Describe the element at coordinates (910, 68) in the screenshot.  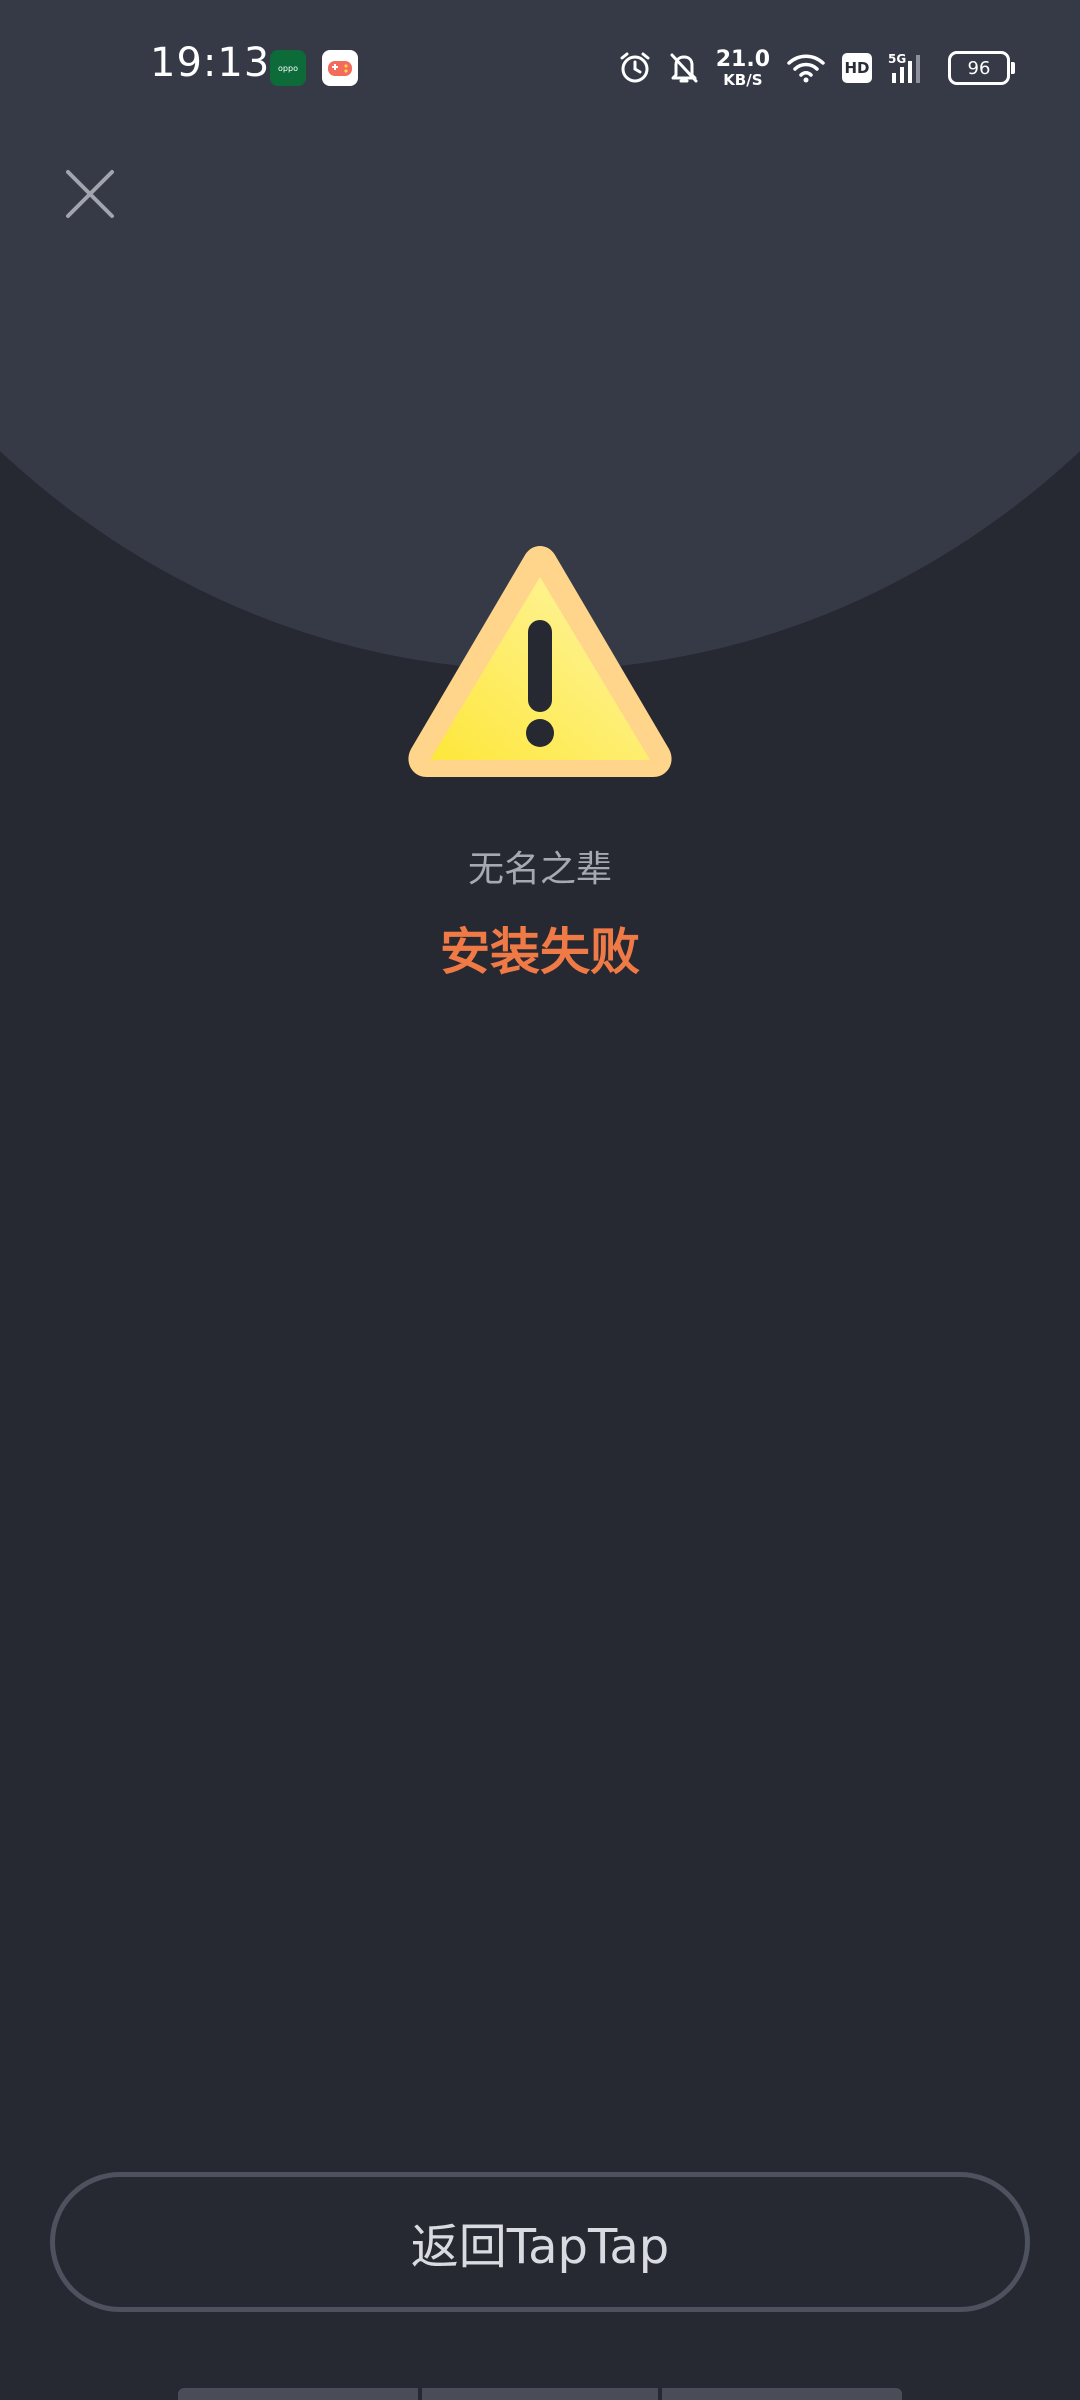
I see `signal-icon: 5G` at that location.